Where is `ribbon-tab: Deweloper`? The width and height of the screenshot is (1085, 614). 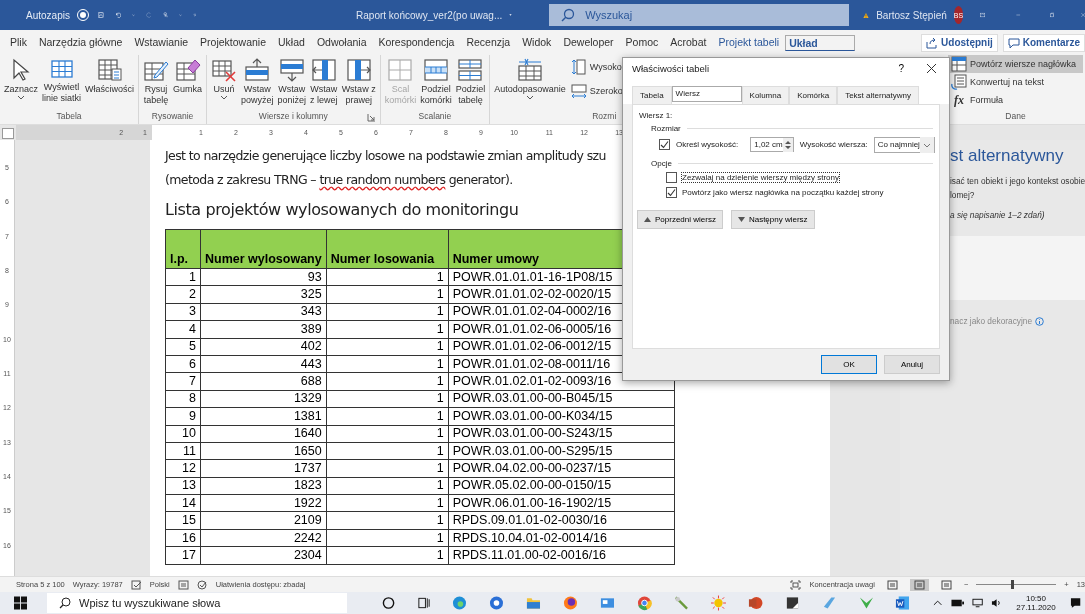 ribbon-tab: Deweloper is located at coordinates (588, 42).